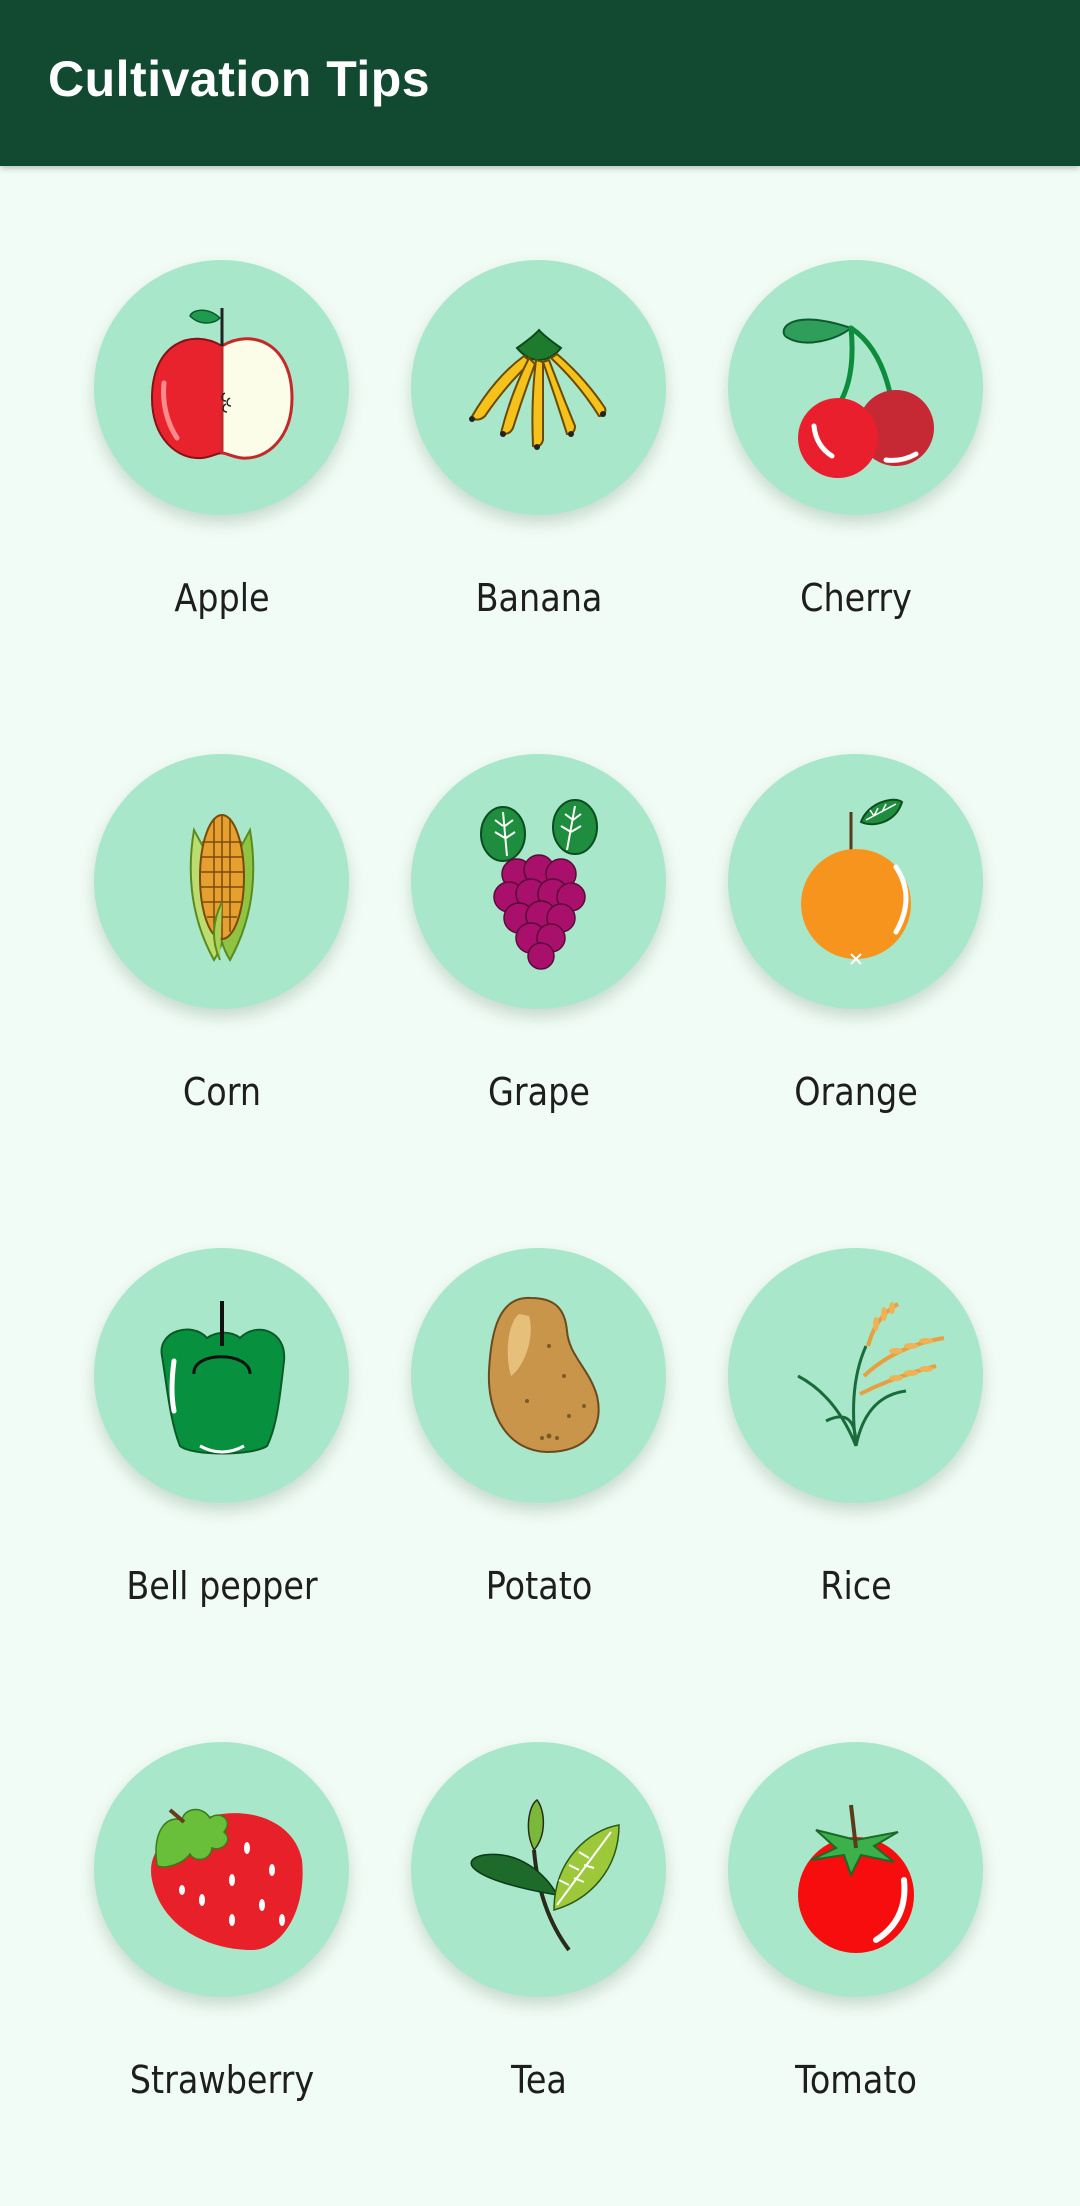  I want to click on rice-icon, so click(870, 1374).